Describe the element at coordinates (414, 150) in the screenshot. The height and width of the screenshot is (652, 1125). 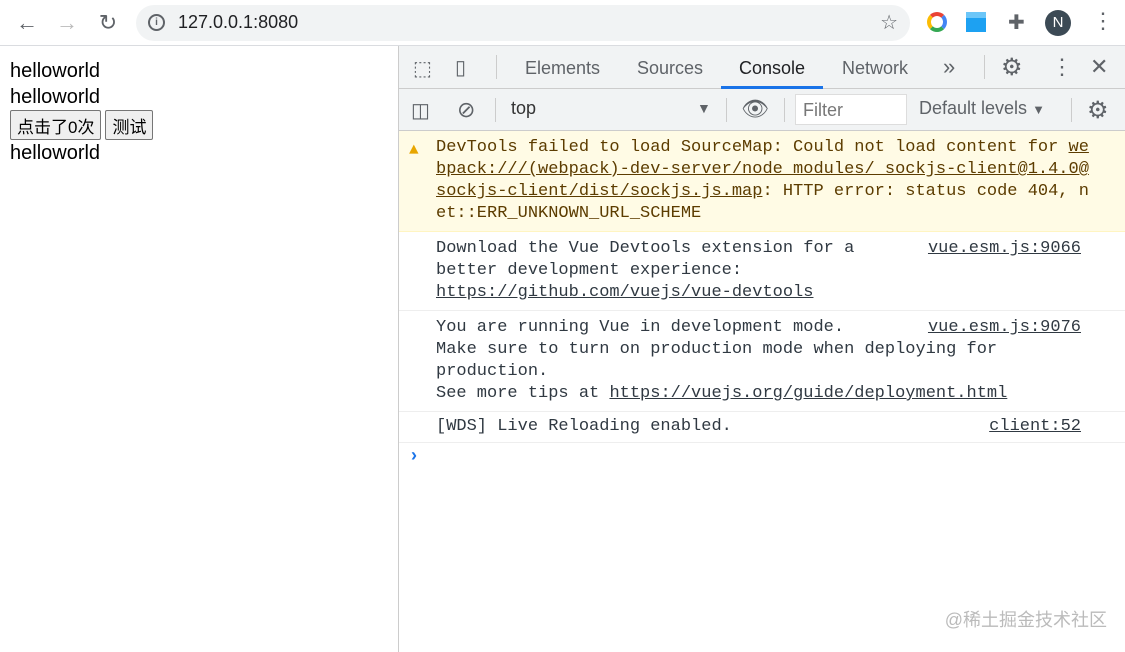
I see `warning-icon: ▲` at that location.